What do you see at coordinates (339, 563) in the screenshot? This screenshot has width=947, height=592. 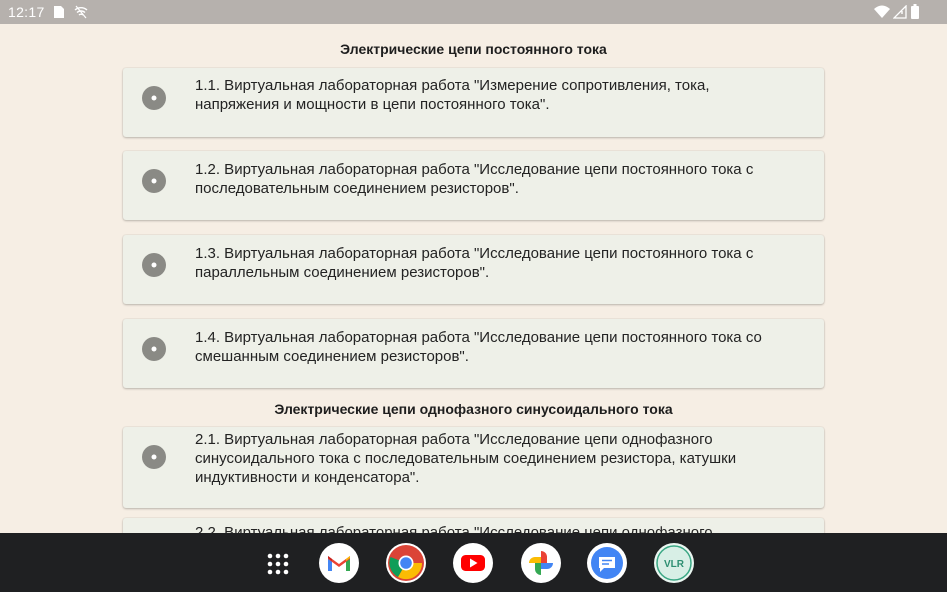 I see `gmail-icon` at bounding box center [339, 563].